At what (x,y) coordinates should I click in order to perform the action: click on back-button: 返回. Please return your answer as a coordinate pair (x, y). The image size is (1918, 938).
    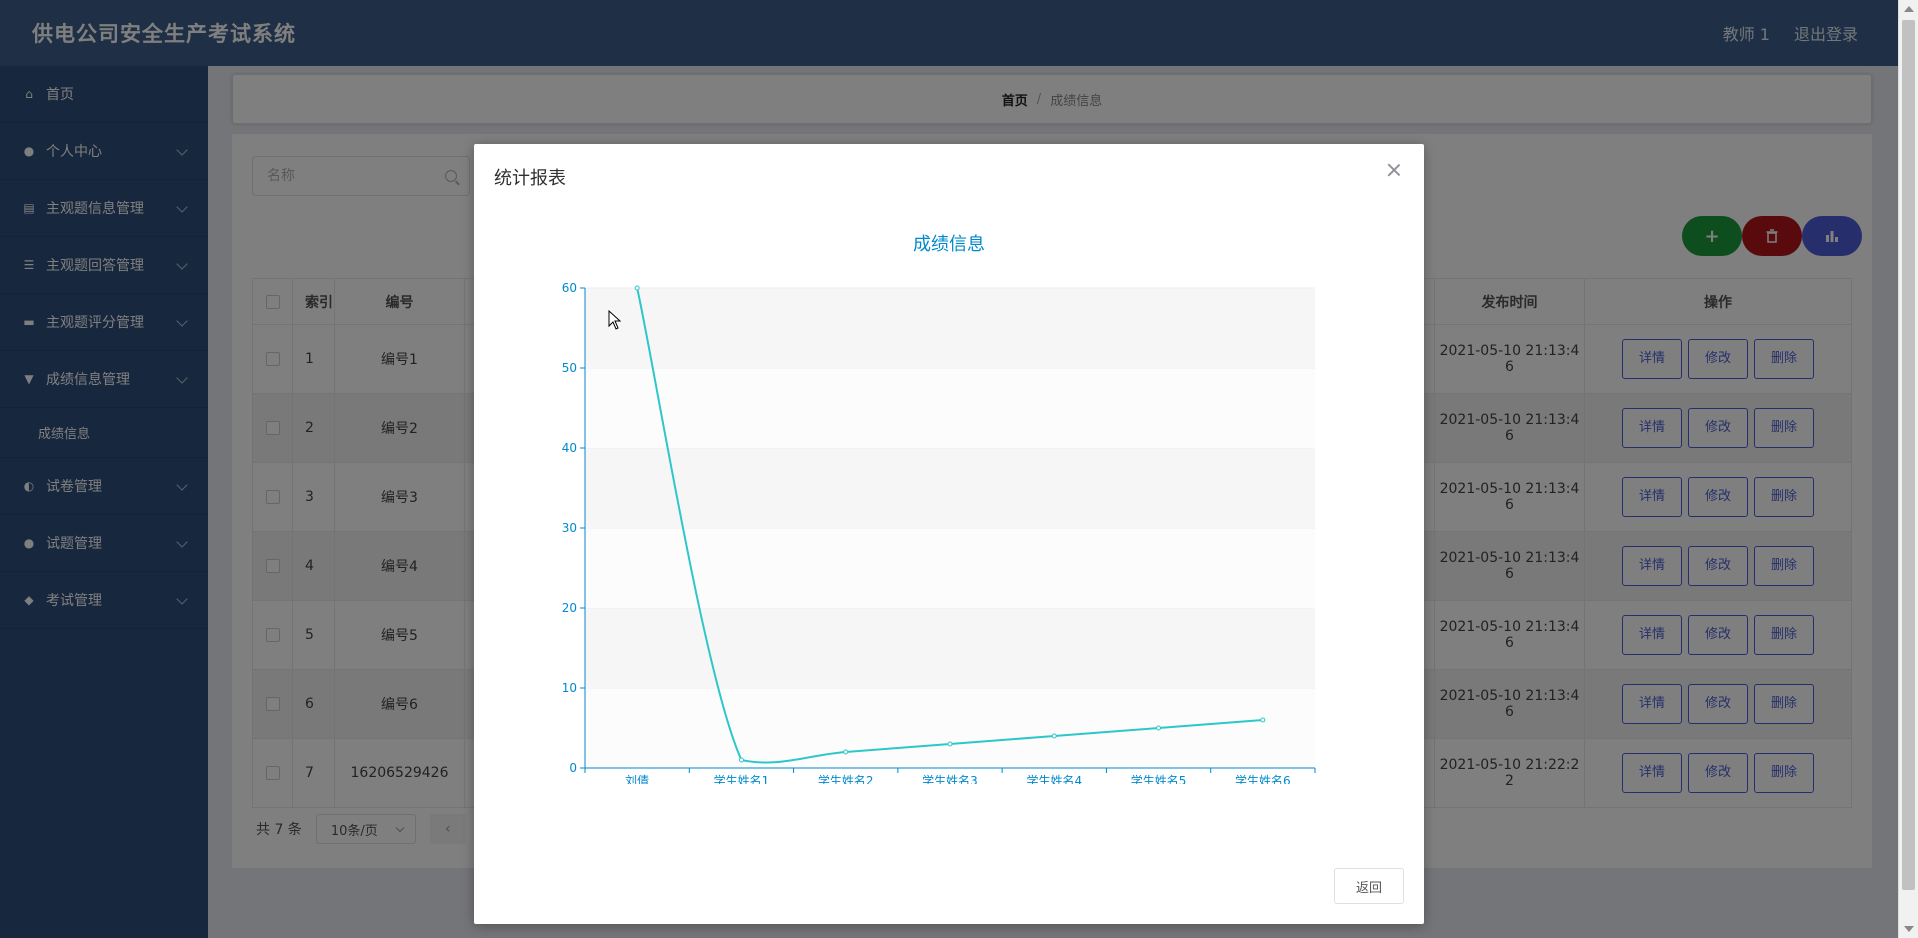
    Looking at the image, I should click on (1369, 886).